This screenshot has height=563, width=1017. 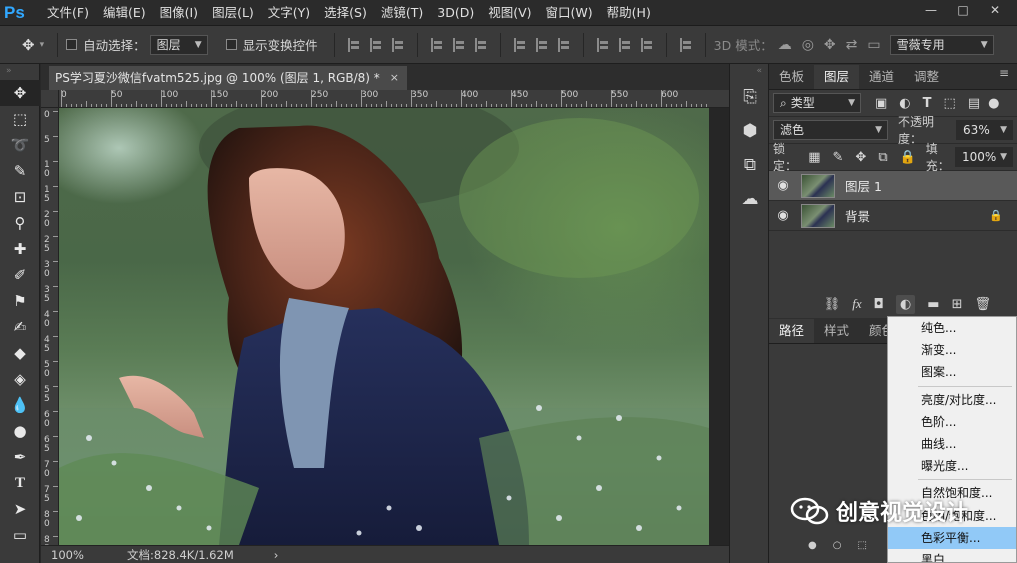 What do you see at coordinates (509, 13) in the screenshot?
I see `menu-view: 视图(V)` at bounding box center [509, 13].